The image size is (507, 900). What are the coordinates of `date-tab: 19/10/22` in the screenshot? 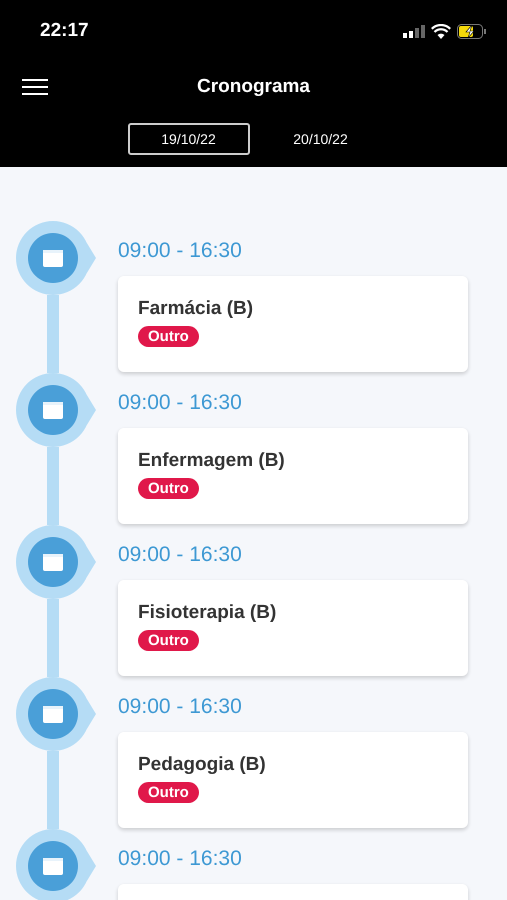 It's located at (189, 139).